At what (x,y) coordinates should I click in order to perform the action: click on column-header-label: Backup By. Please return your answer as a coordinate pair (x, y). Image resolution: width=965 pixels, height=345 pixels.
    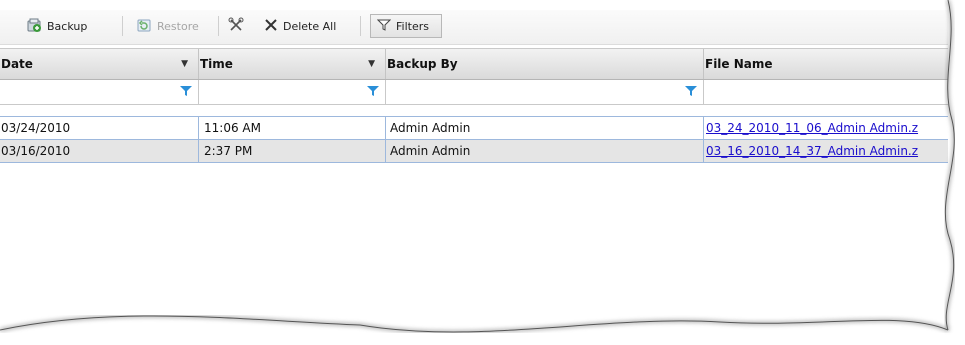
    Looking at the image, I should click on (422, 64).